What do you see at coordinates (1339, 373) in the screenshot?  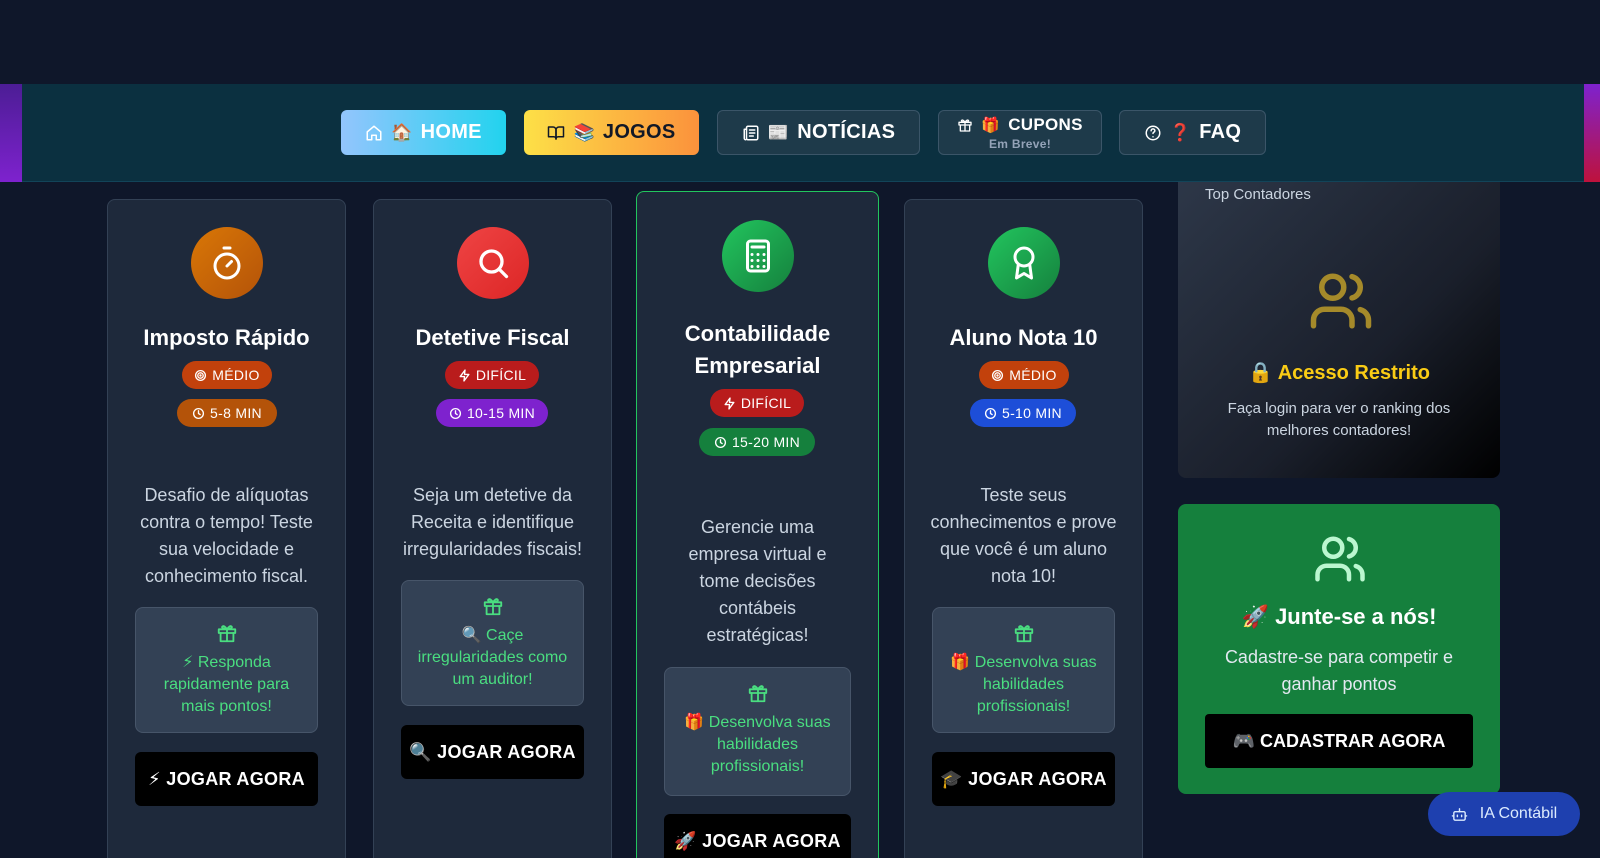 I see `restricted-title: 🔒 Acesso Restrito` at bounding box center [1339, 373].